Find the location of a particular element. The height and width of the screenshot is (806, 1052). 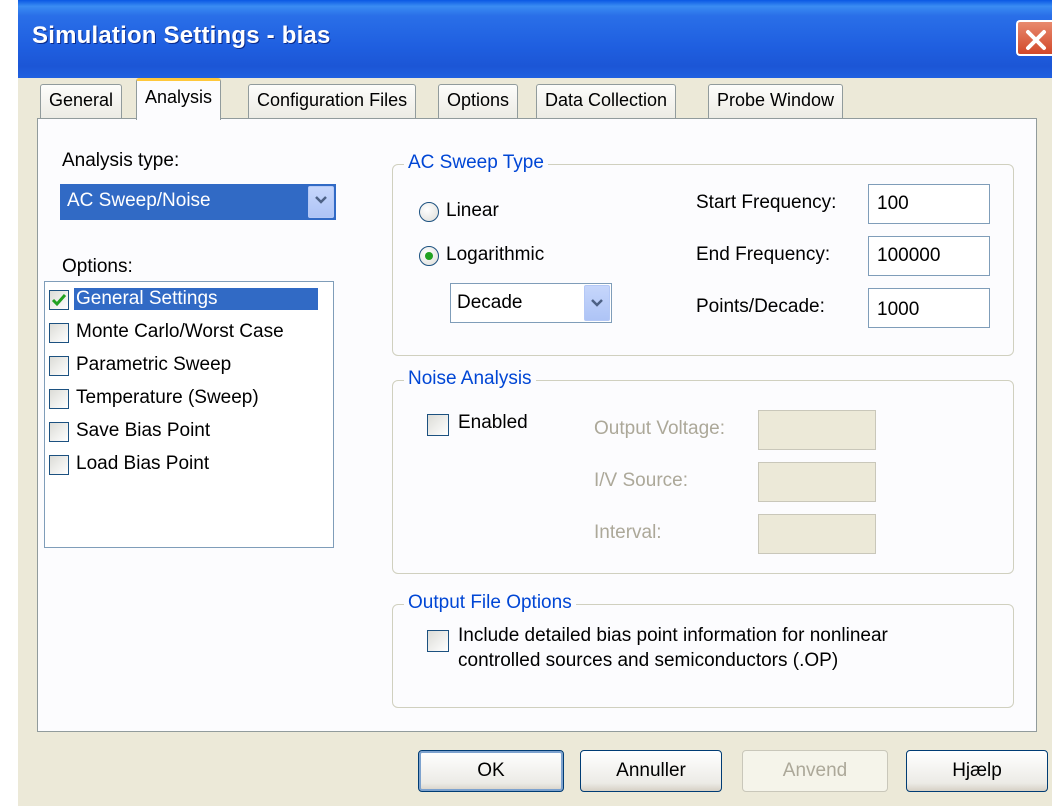

start-frequency-input: 100 is located at coordinates (929, 204).